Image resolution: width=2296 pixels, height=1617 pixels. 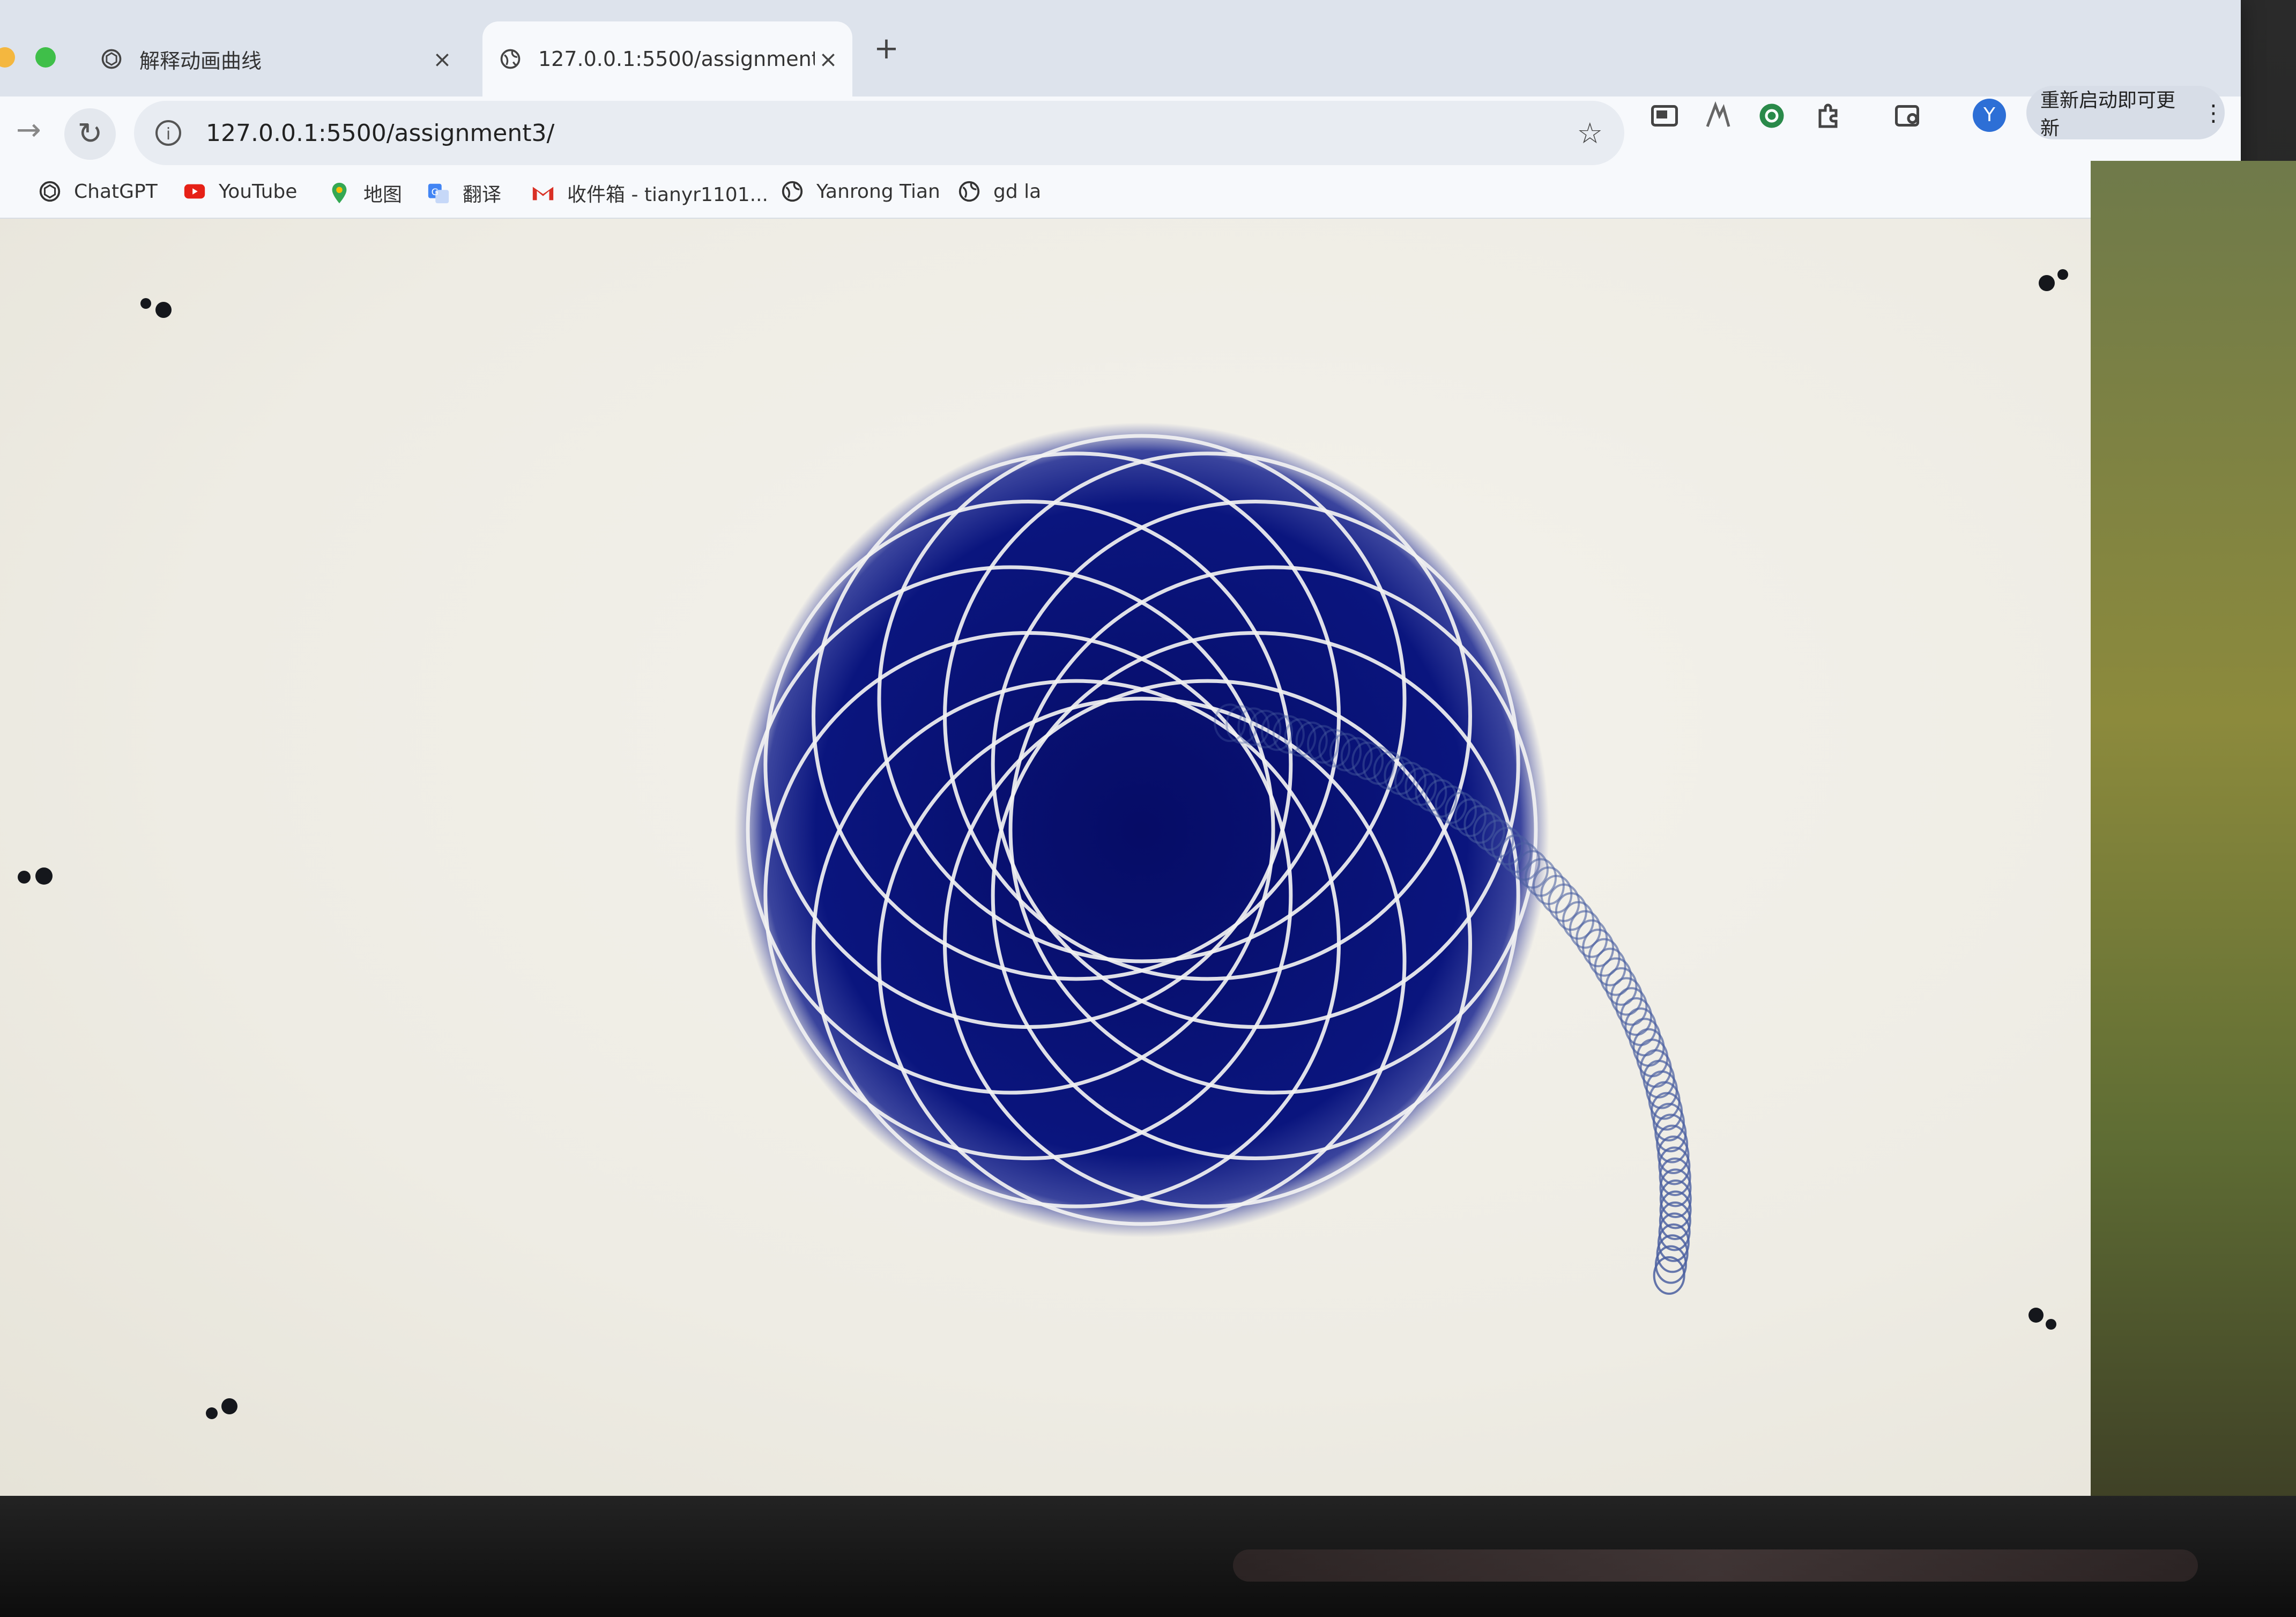 I want to click on bookmark-yanrong-tian: Yanrong Tian, so click(x=860, y=191).